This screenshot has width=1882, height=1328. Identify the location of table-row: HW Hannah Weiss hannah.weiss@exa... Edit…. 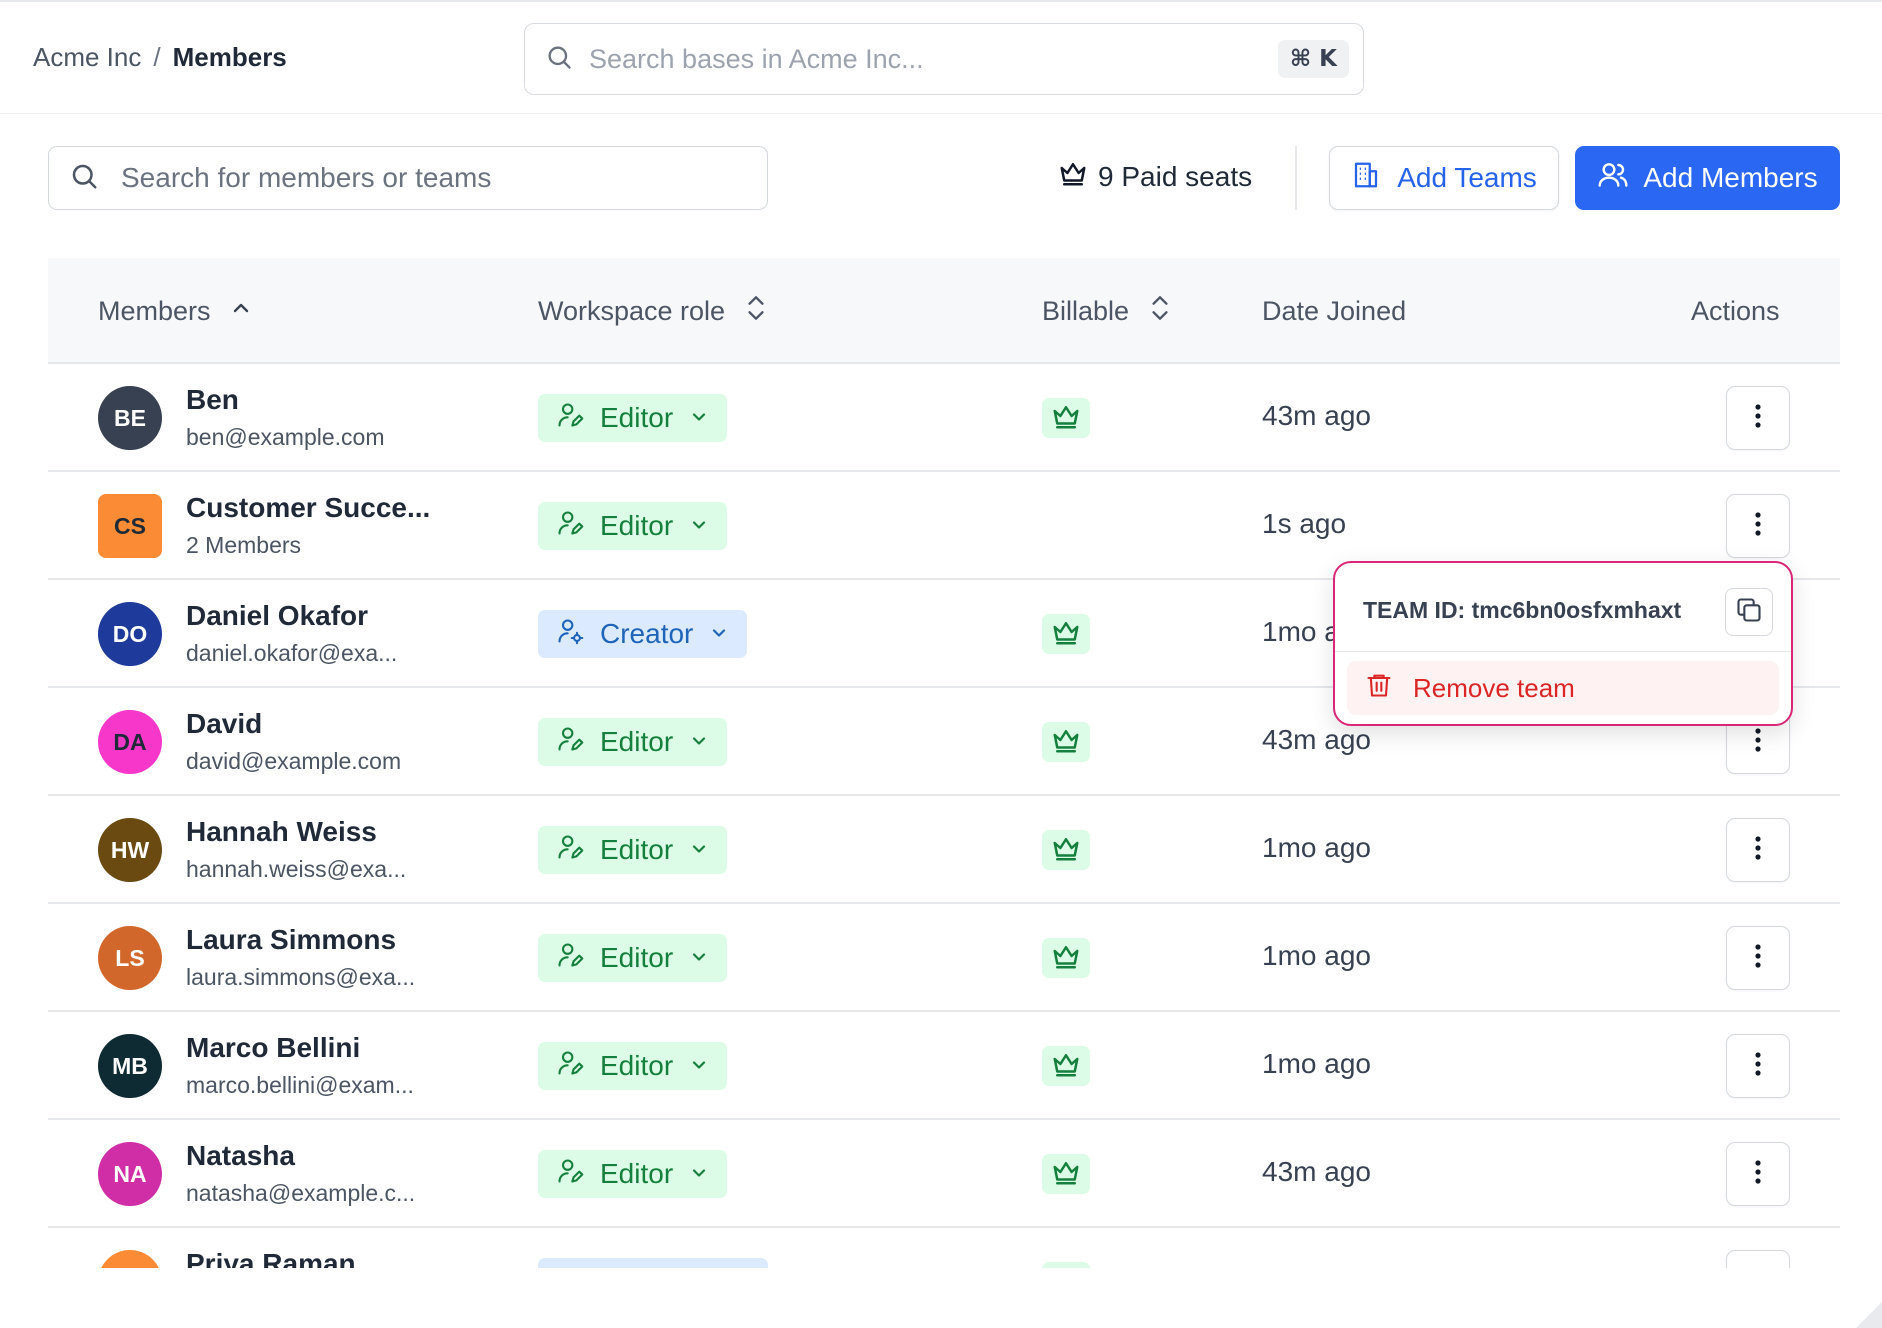
(944, 850).